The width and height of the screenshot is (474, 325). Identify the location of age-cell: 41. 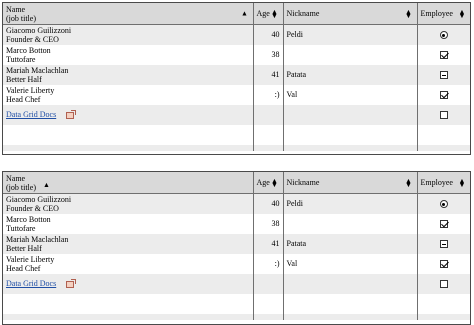
(268, 244).